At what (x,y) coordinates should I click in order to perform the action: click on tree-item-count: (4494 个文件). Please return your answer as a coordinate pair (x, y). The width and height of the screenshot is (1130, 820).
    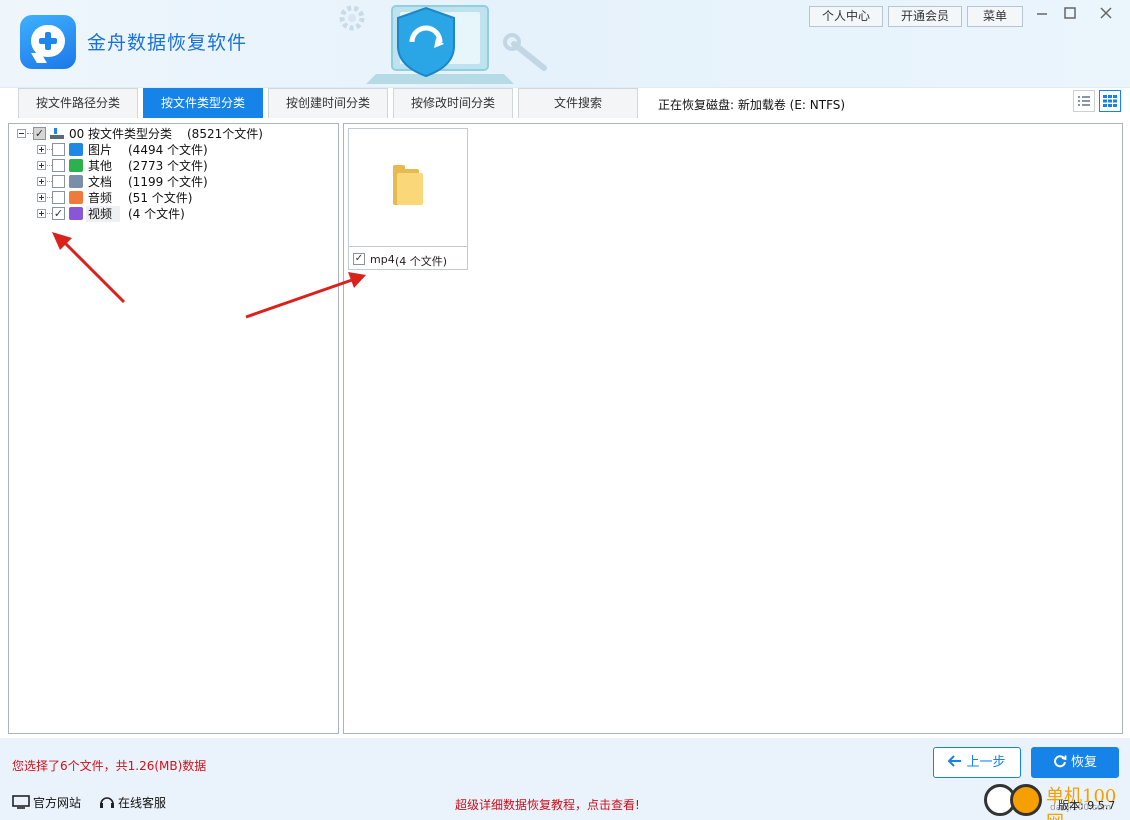
    Looking at the image, I should click on (168, 150).